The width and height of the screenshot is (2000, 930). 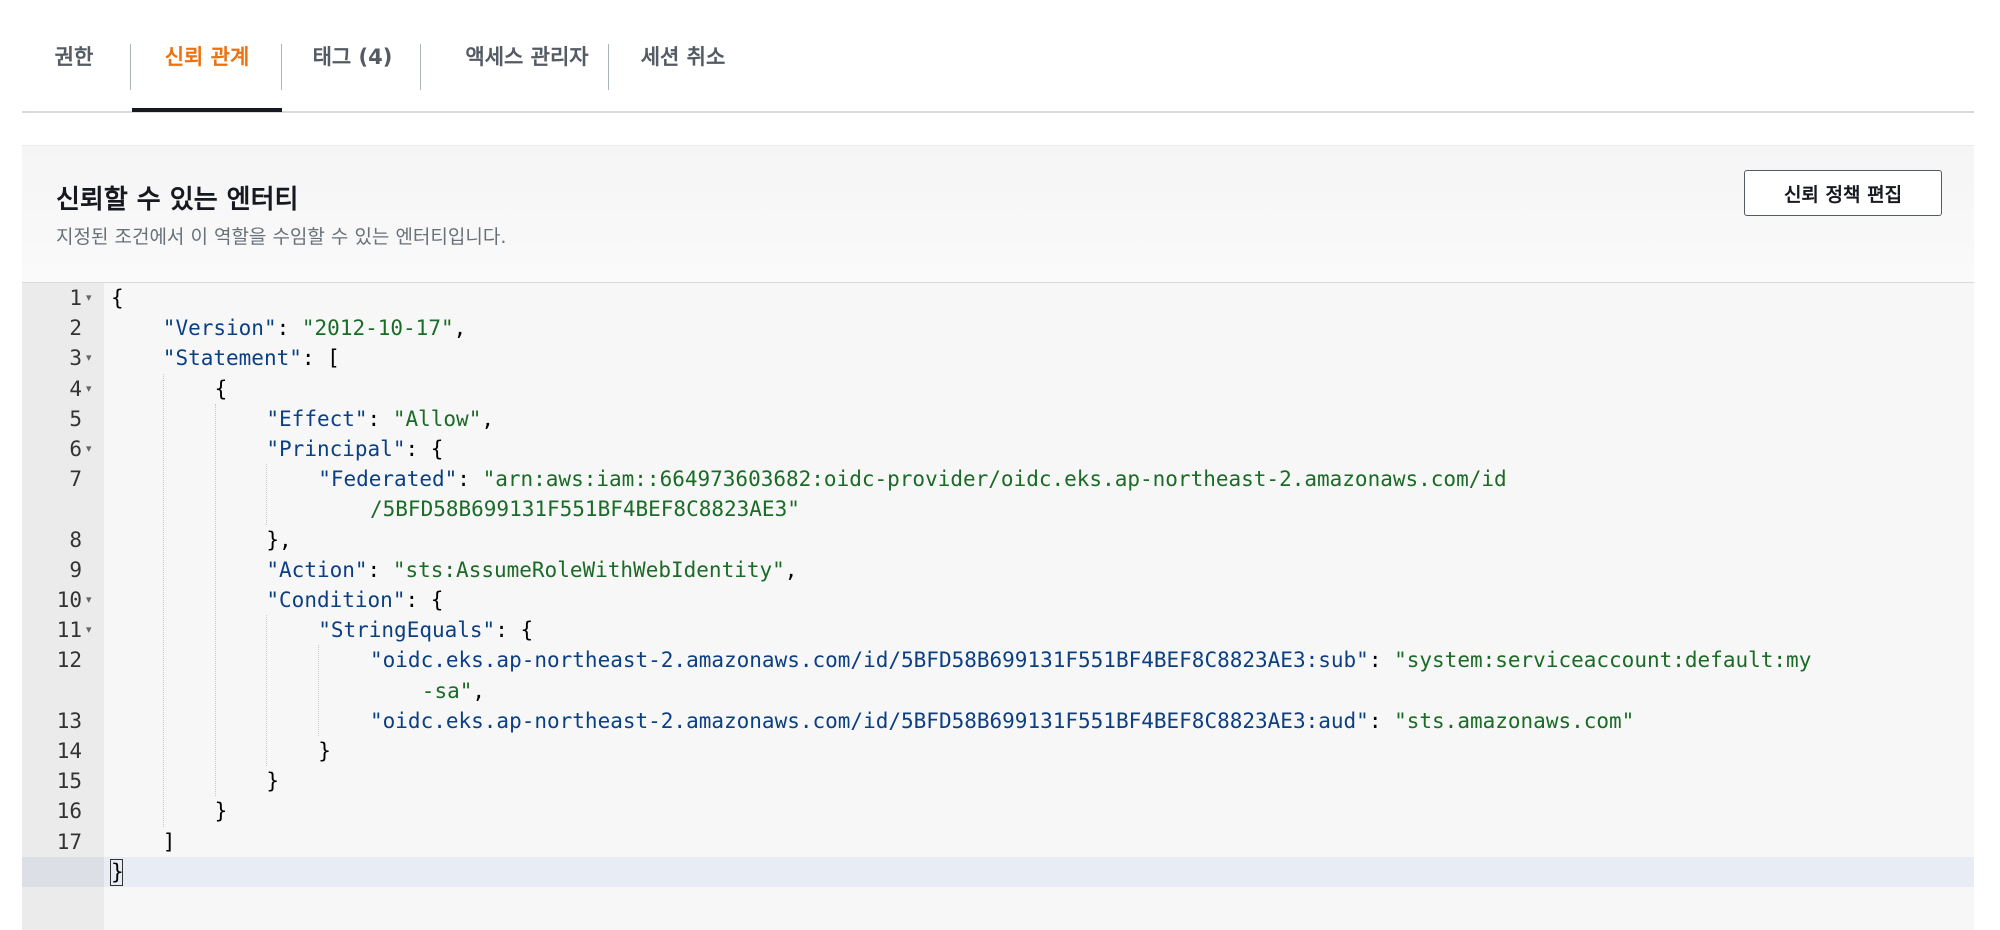 I want to click on tab-label: 신뢰 관계, so click(x=207, y=56).